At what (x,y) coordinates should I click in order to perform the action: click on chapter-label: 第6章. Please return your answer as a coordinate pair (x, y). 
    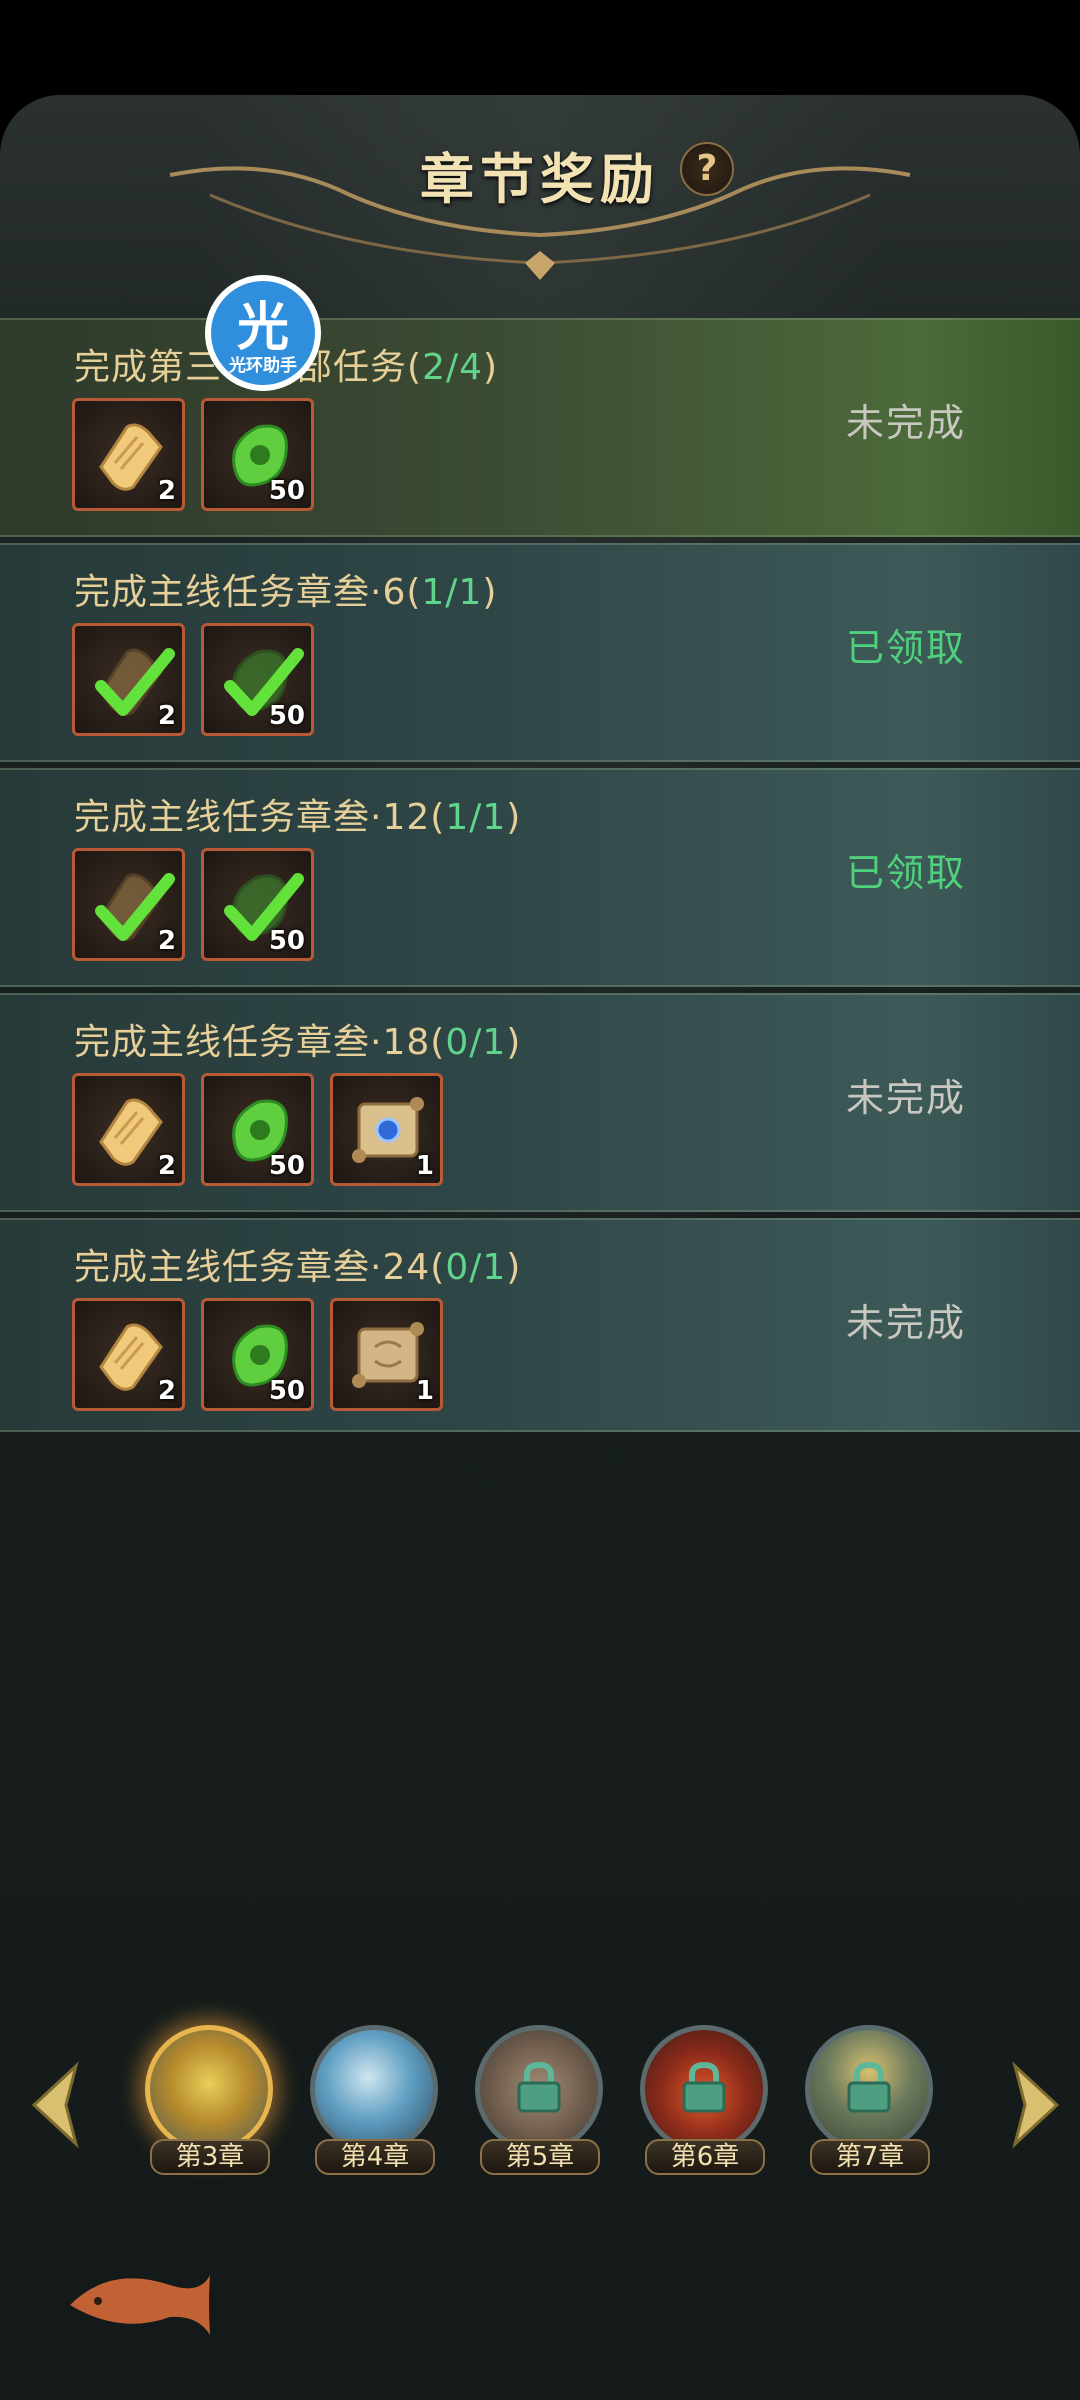
    Looking at the image, I should click on (705, 2157).